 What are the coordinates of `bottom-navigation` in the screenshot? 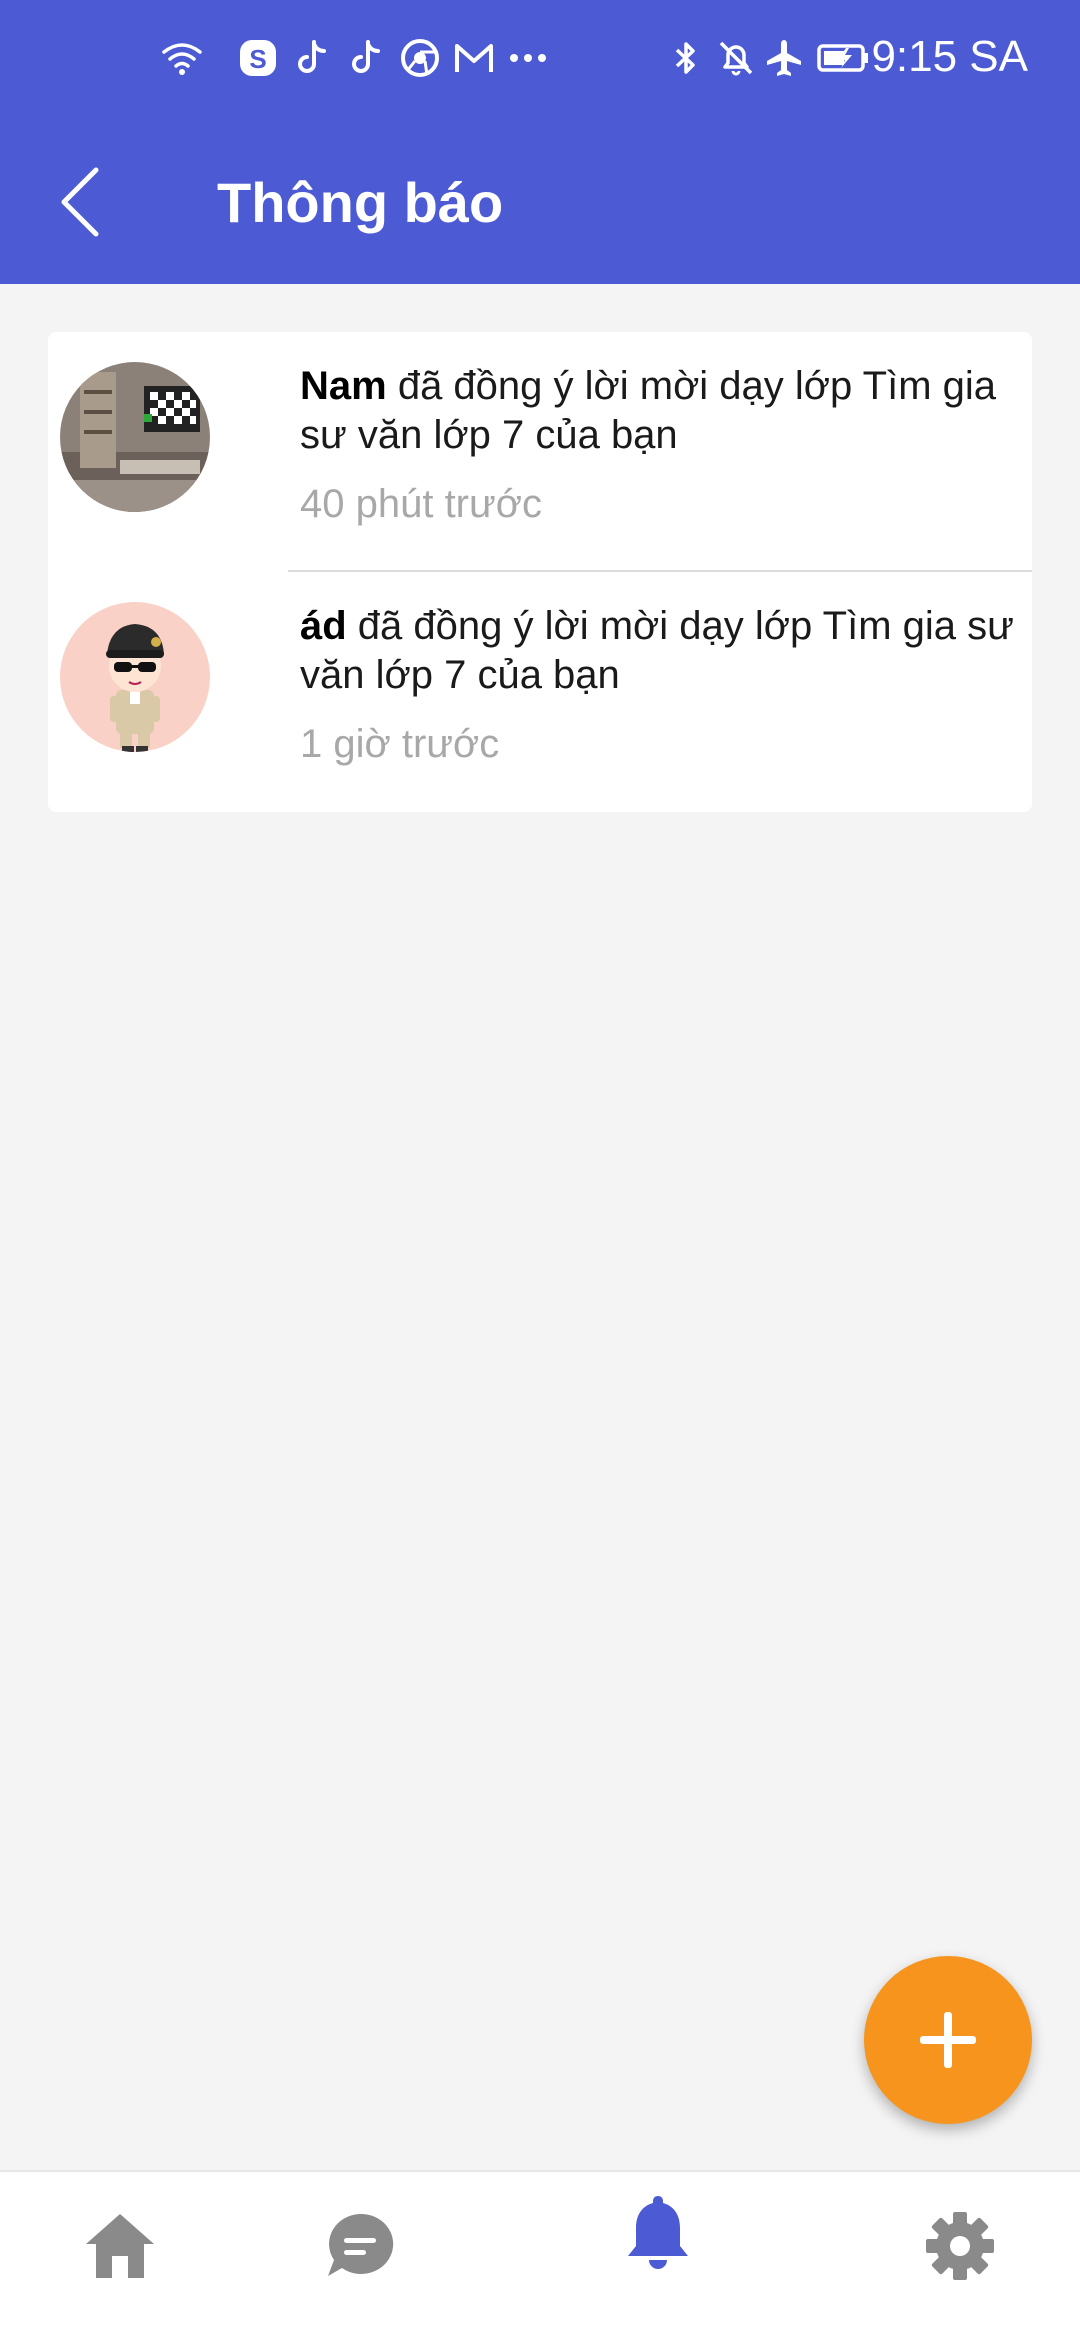 It's located at (540, 2255).